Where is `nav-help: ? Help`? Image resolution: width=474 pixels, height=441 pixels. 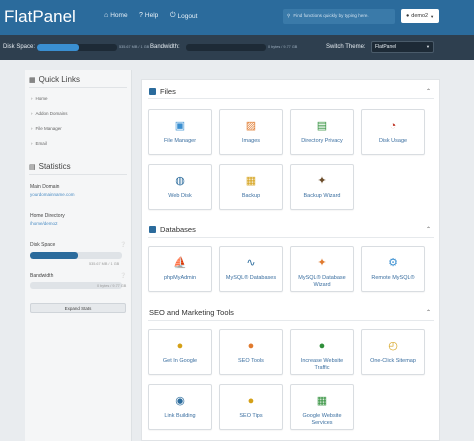 nav-help: ? Help is located at coordinates (148, 15).